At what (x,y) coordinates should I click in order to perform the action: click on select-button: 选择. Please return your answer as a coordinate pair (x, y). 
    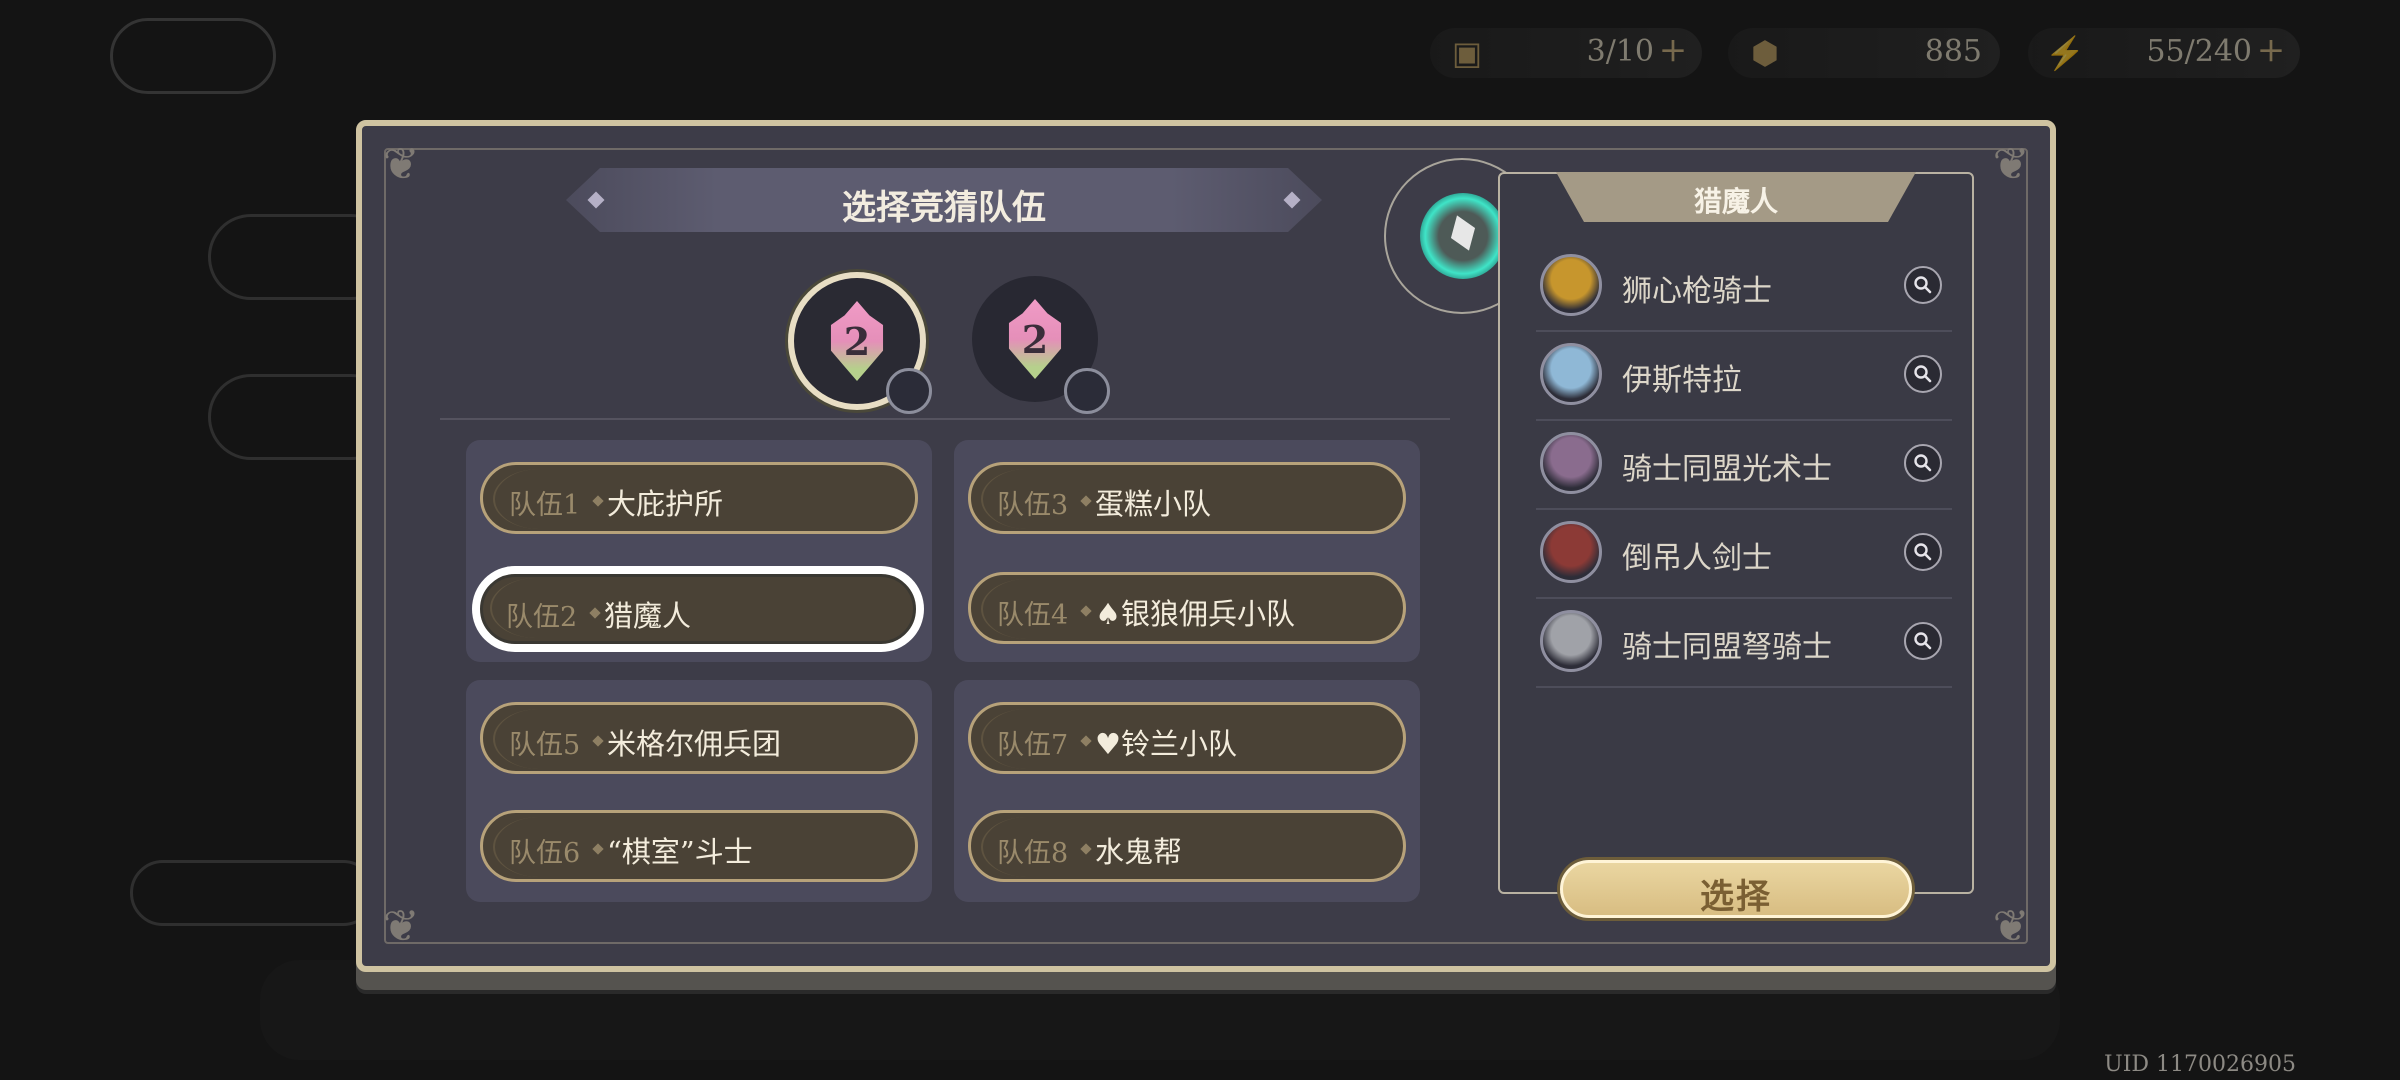
    Looking at the image, I should click on (1736, 889).